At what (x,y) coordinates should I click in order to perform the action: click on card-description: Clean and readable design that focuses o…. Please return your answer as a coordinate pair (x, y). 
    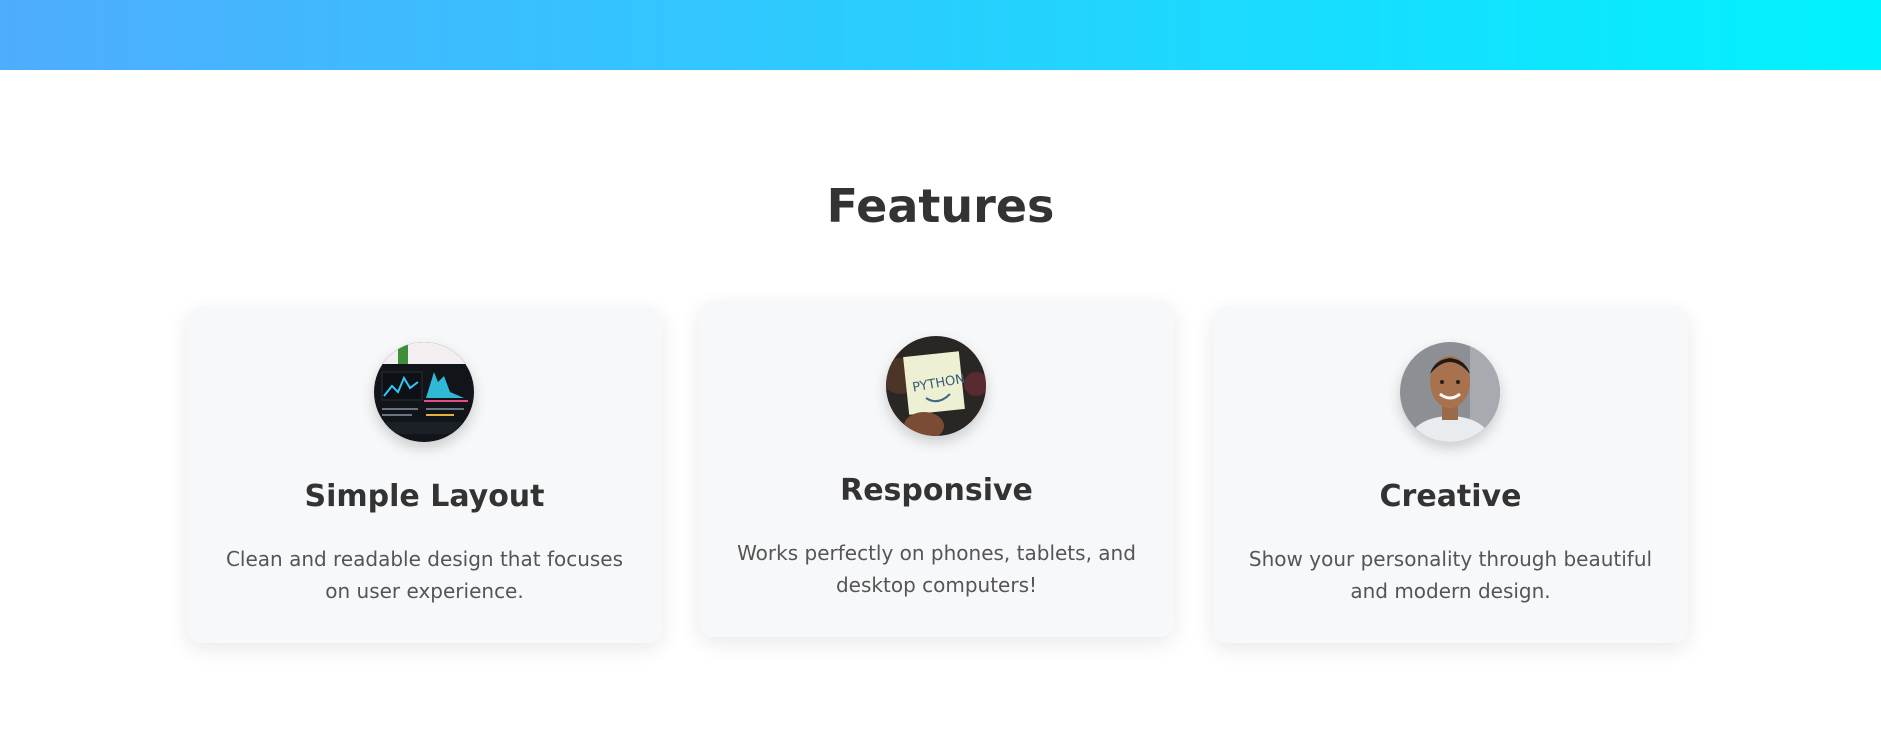
    Looking at the image, I should click on (424, 575).